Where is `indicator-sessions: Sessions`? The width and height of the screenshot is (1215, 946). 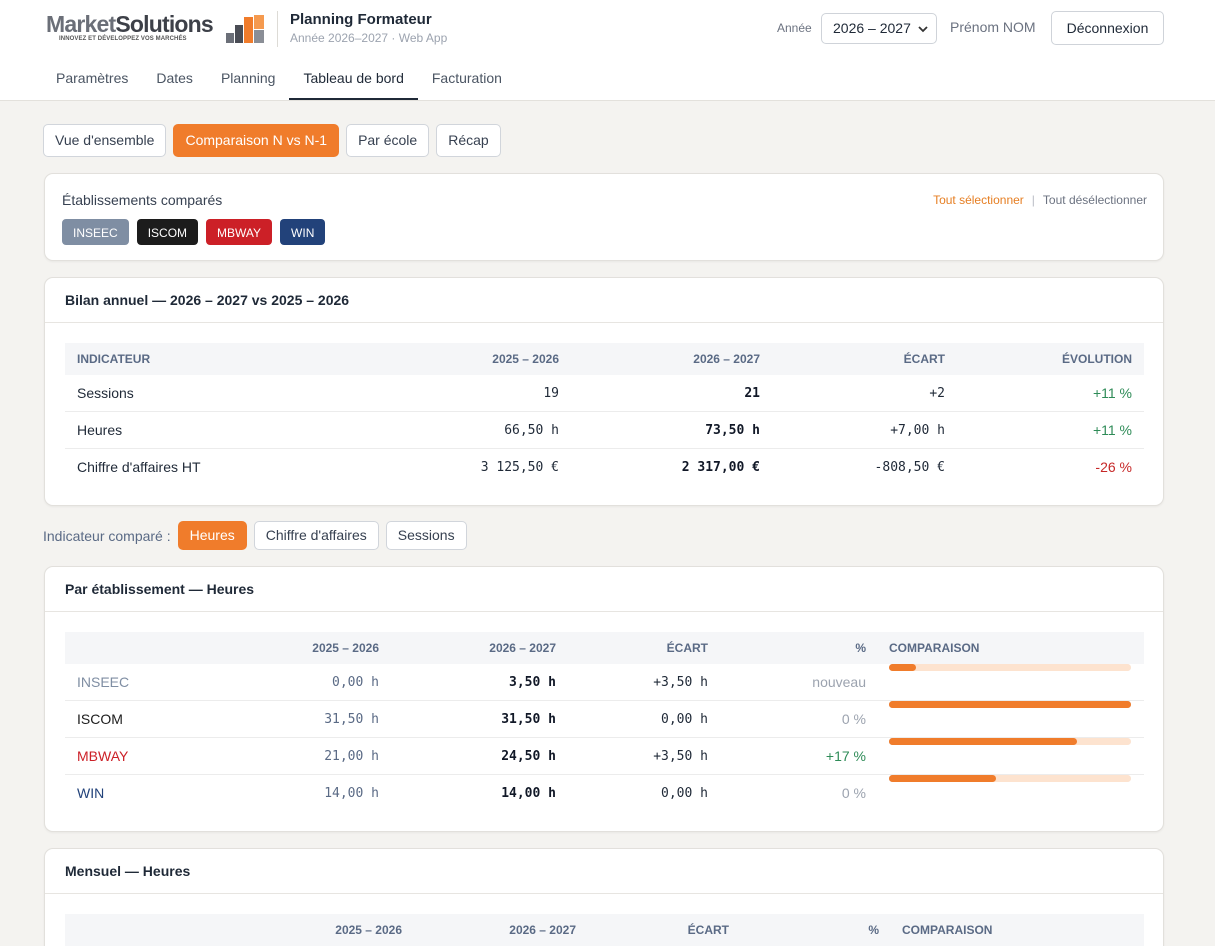
indicator-sessions: Sessions is located at coordinates (426, 535).